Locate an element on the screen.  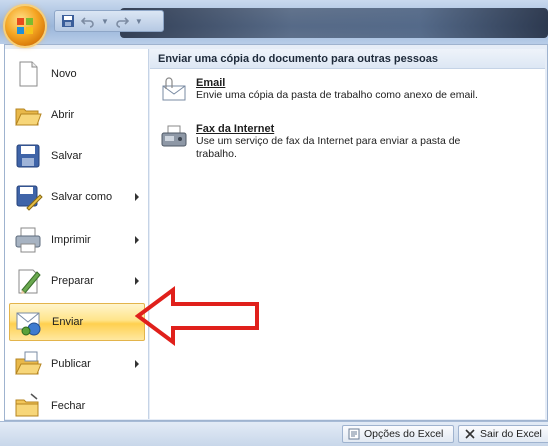
options-icon is located at coordinates (354, 434).